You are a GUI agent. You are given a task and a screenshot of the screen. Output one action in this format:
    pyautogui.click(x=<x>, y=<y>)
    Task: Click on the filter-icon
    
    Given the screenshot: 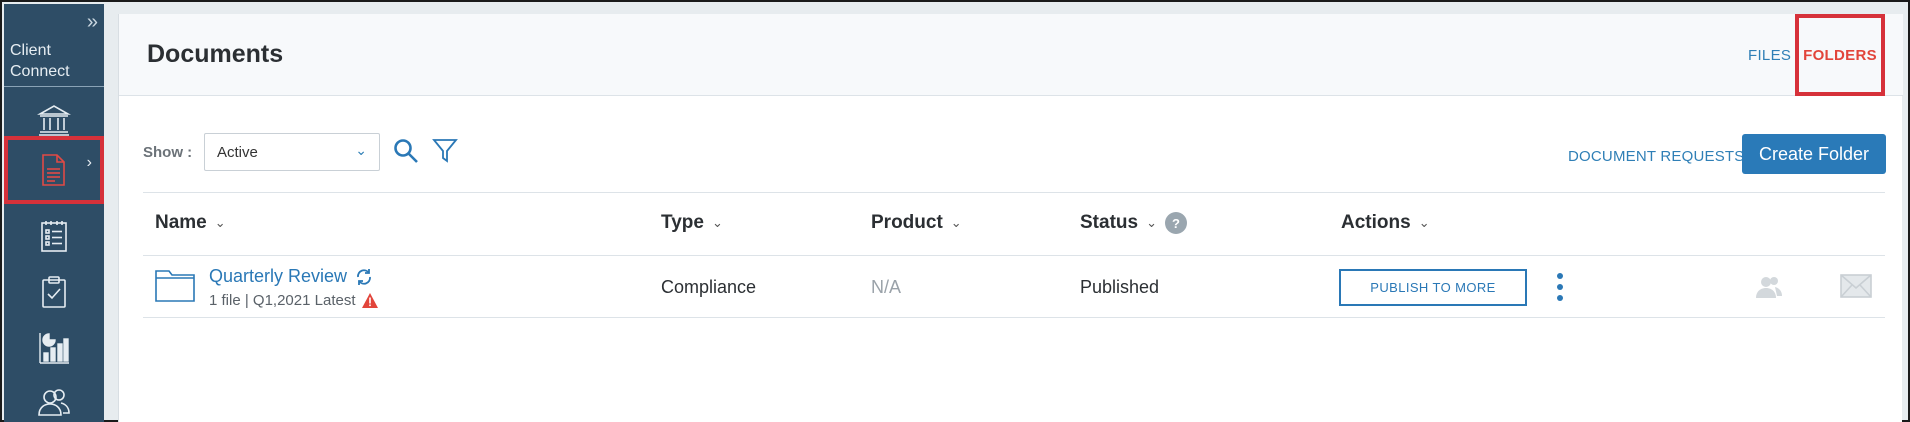 What is the action you would take?
    pyautogui.click(x=445, y=150)
    